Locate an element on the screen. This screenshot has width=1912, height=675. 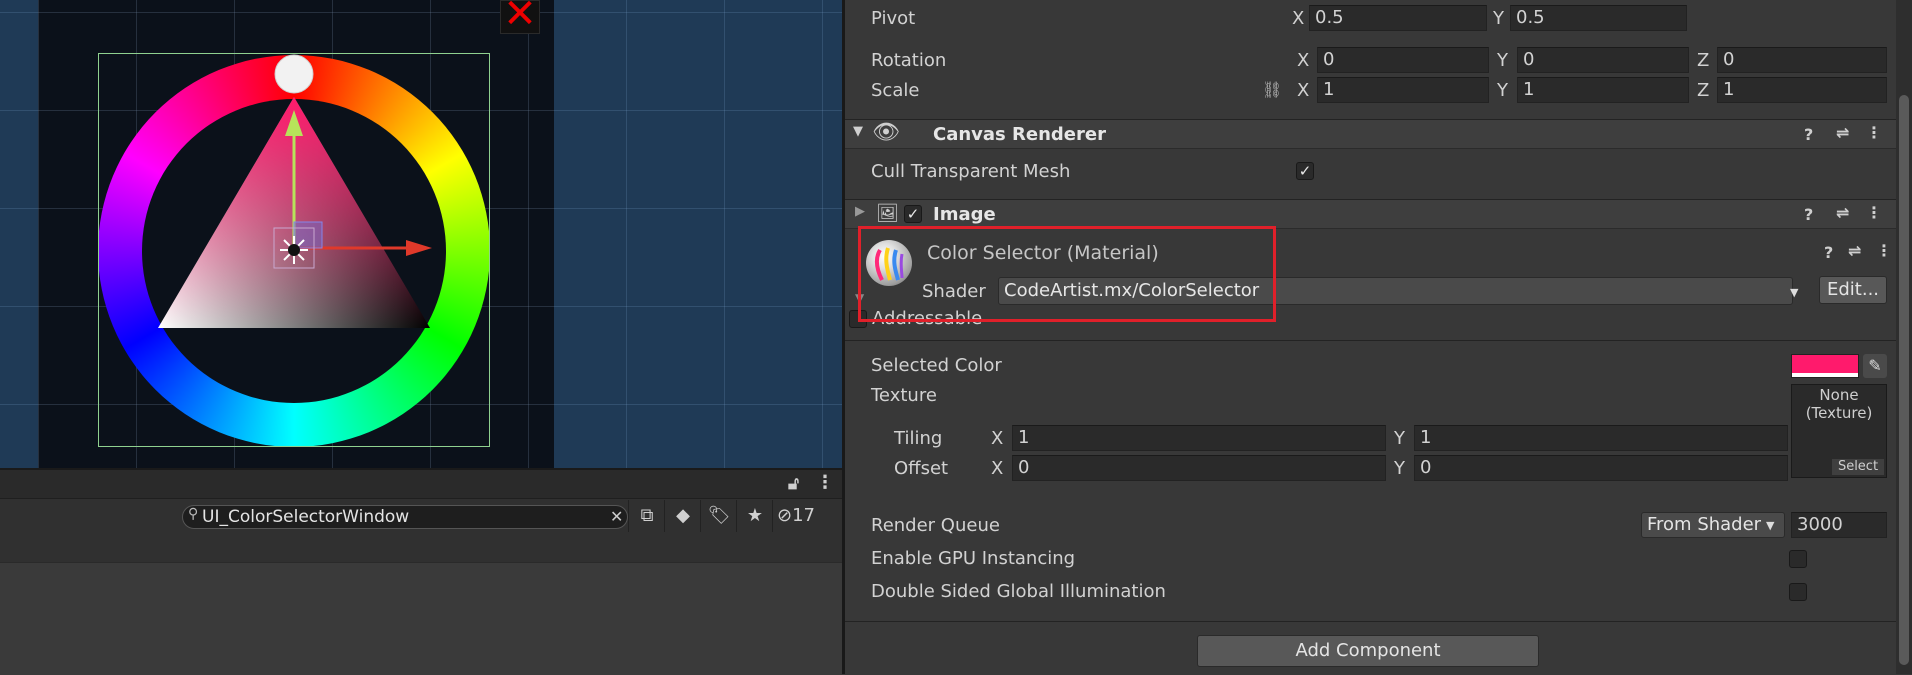
scale-label: Scale is located at coordinates (895, 90).